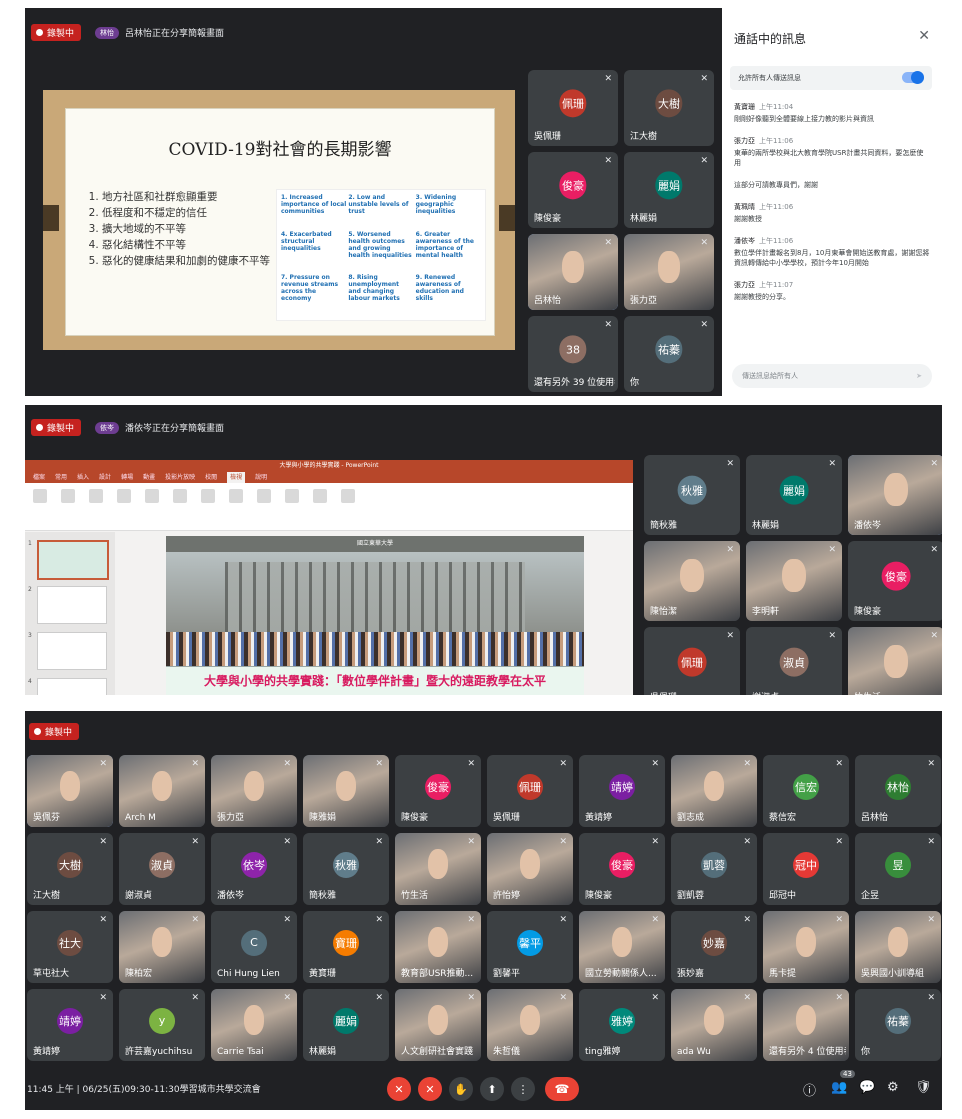 The width and height of the screenshot is (962, 1119). What do you see at coordinates (809, 1089) in the screenshot?
I see `info-icon: ⓘ` at bounding box center [809, 1089].